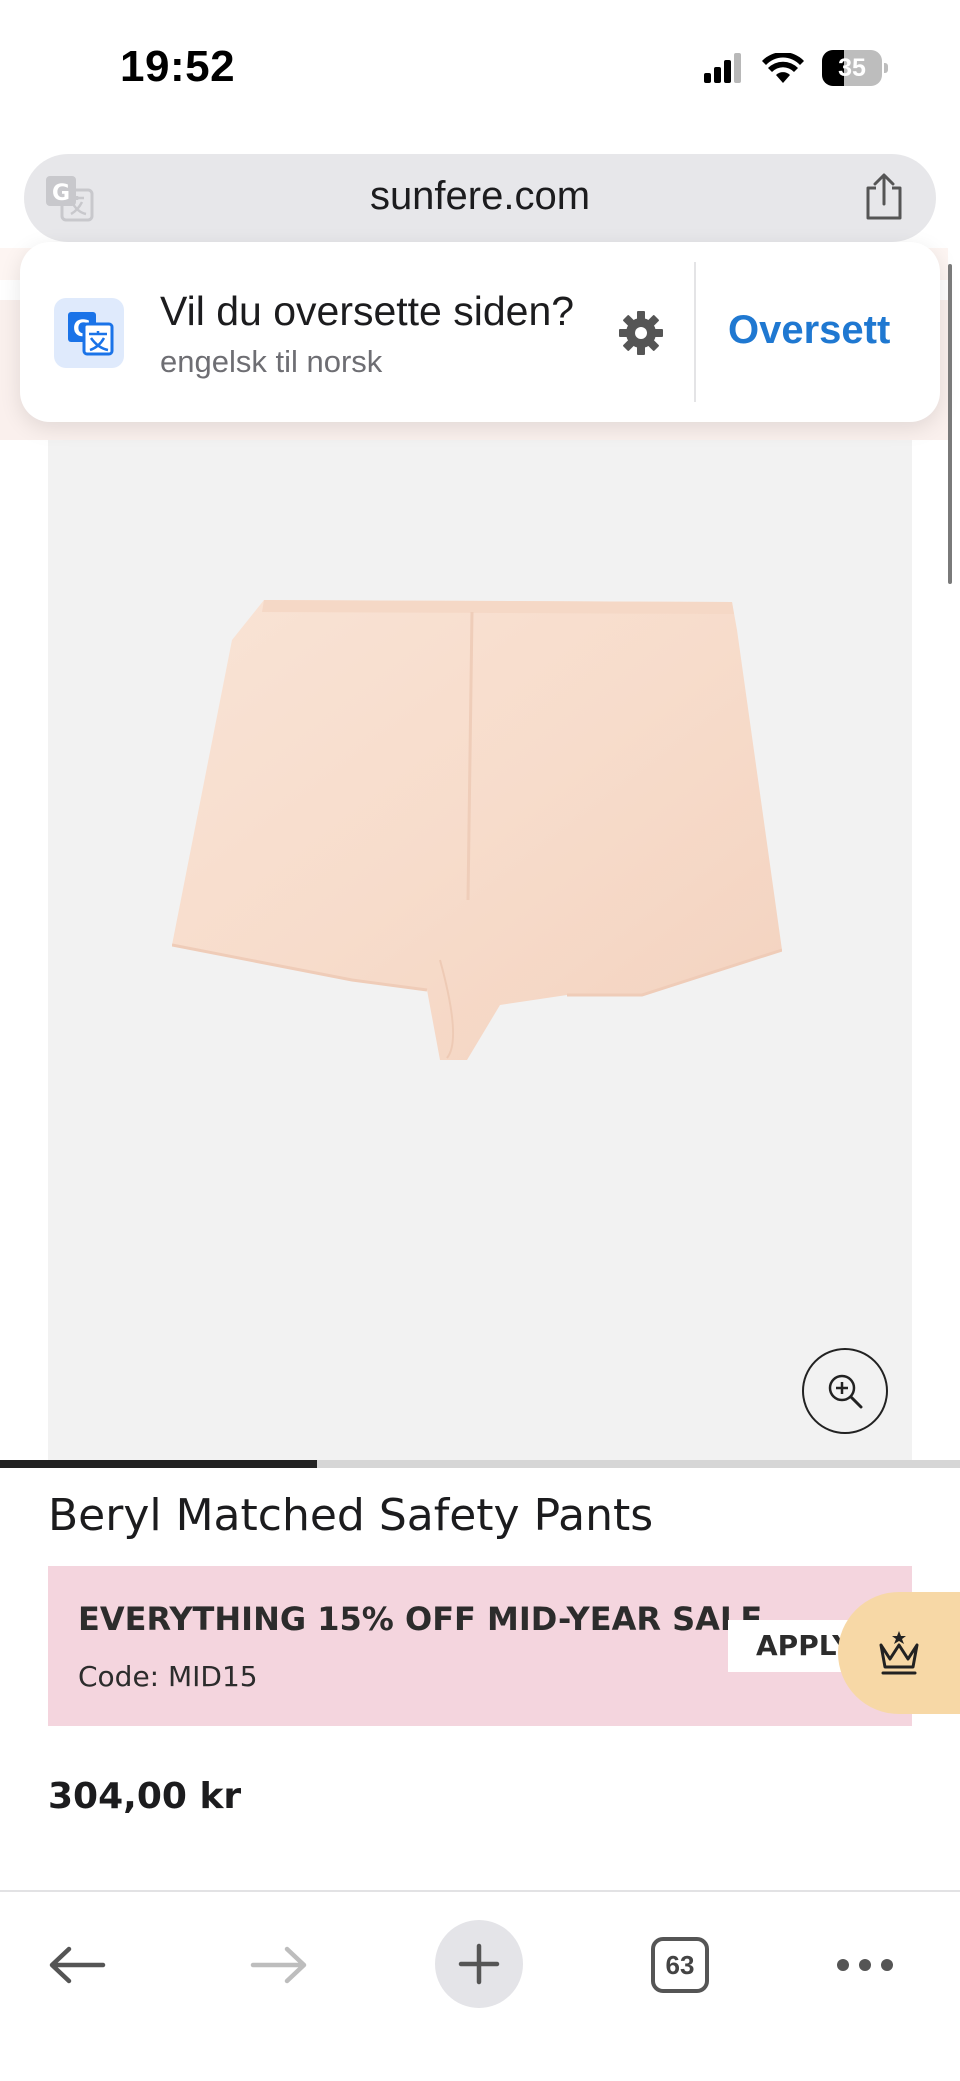  I want to click on forward-button, so click(279, 1965).